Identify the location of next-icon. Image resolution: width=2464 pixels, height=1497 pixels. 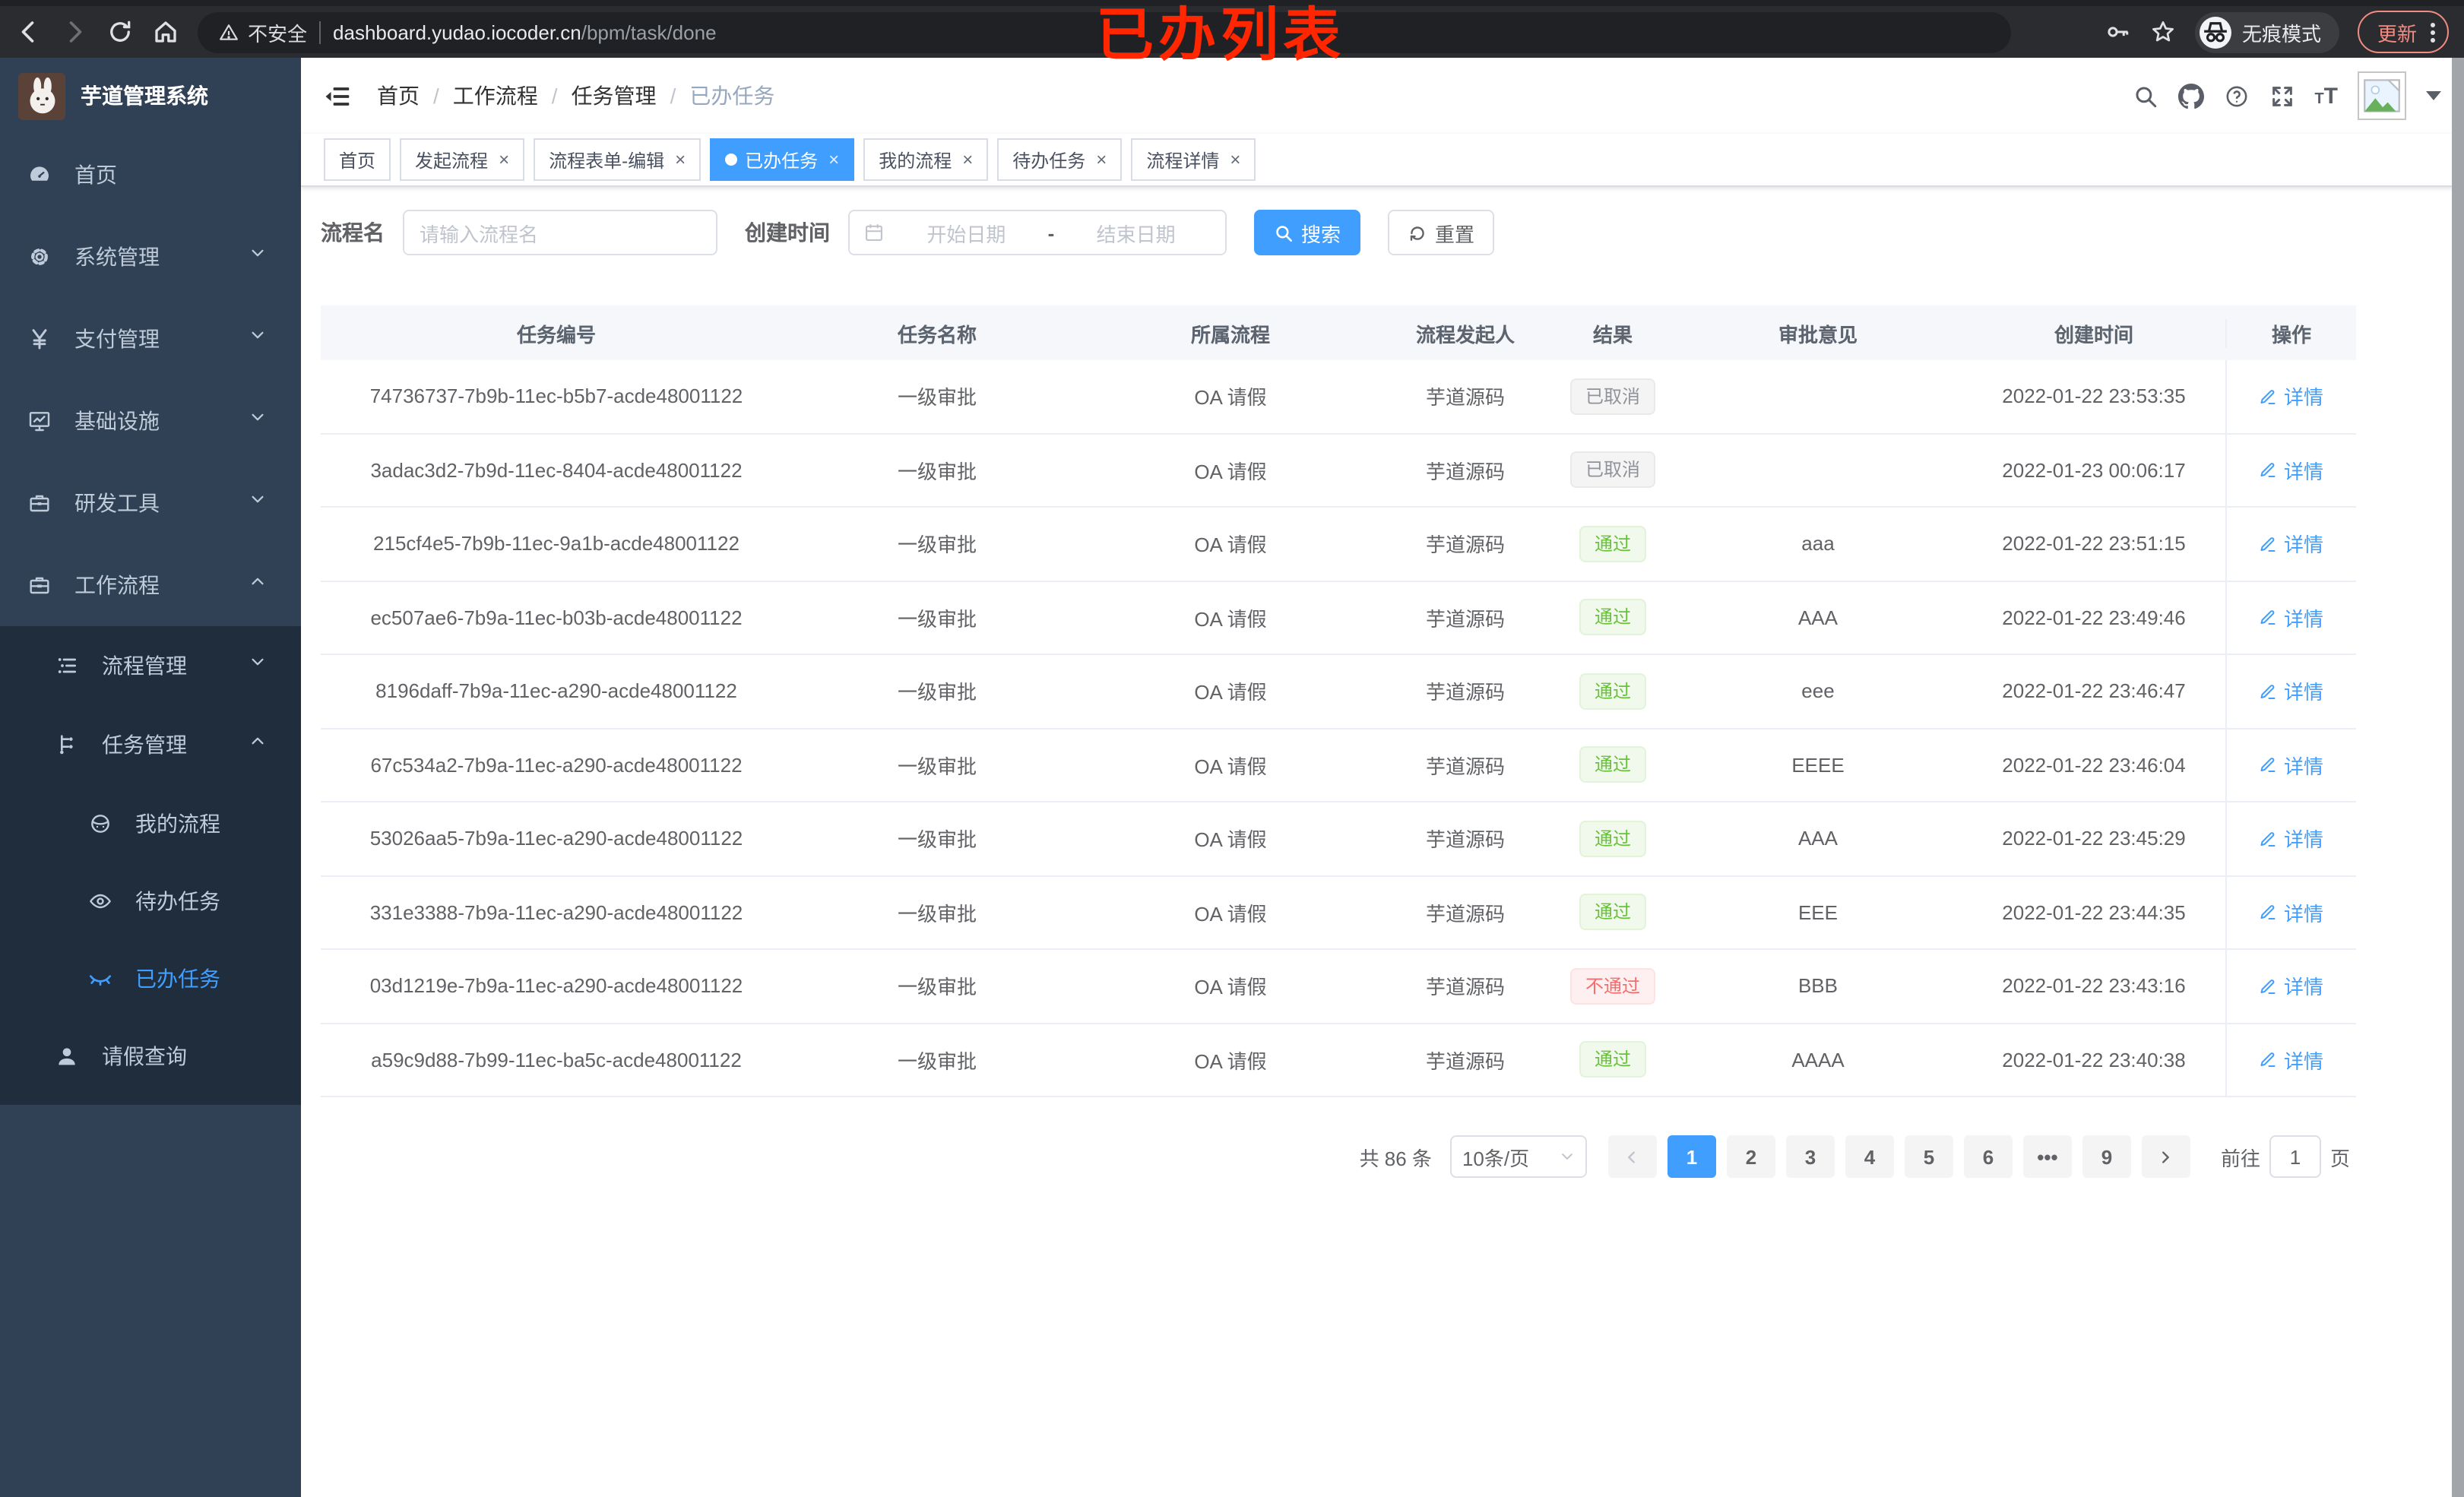
(2166, 1156).